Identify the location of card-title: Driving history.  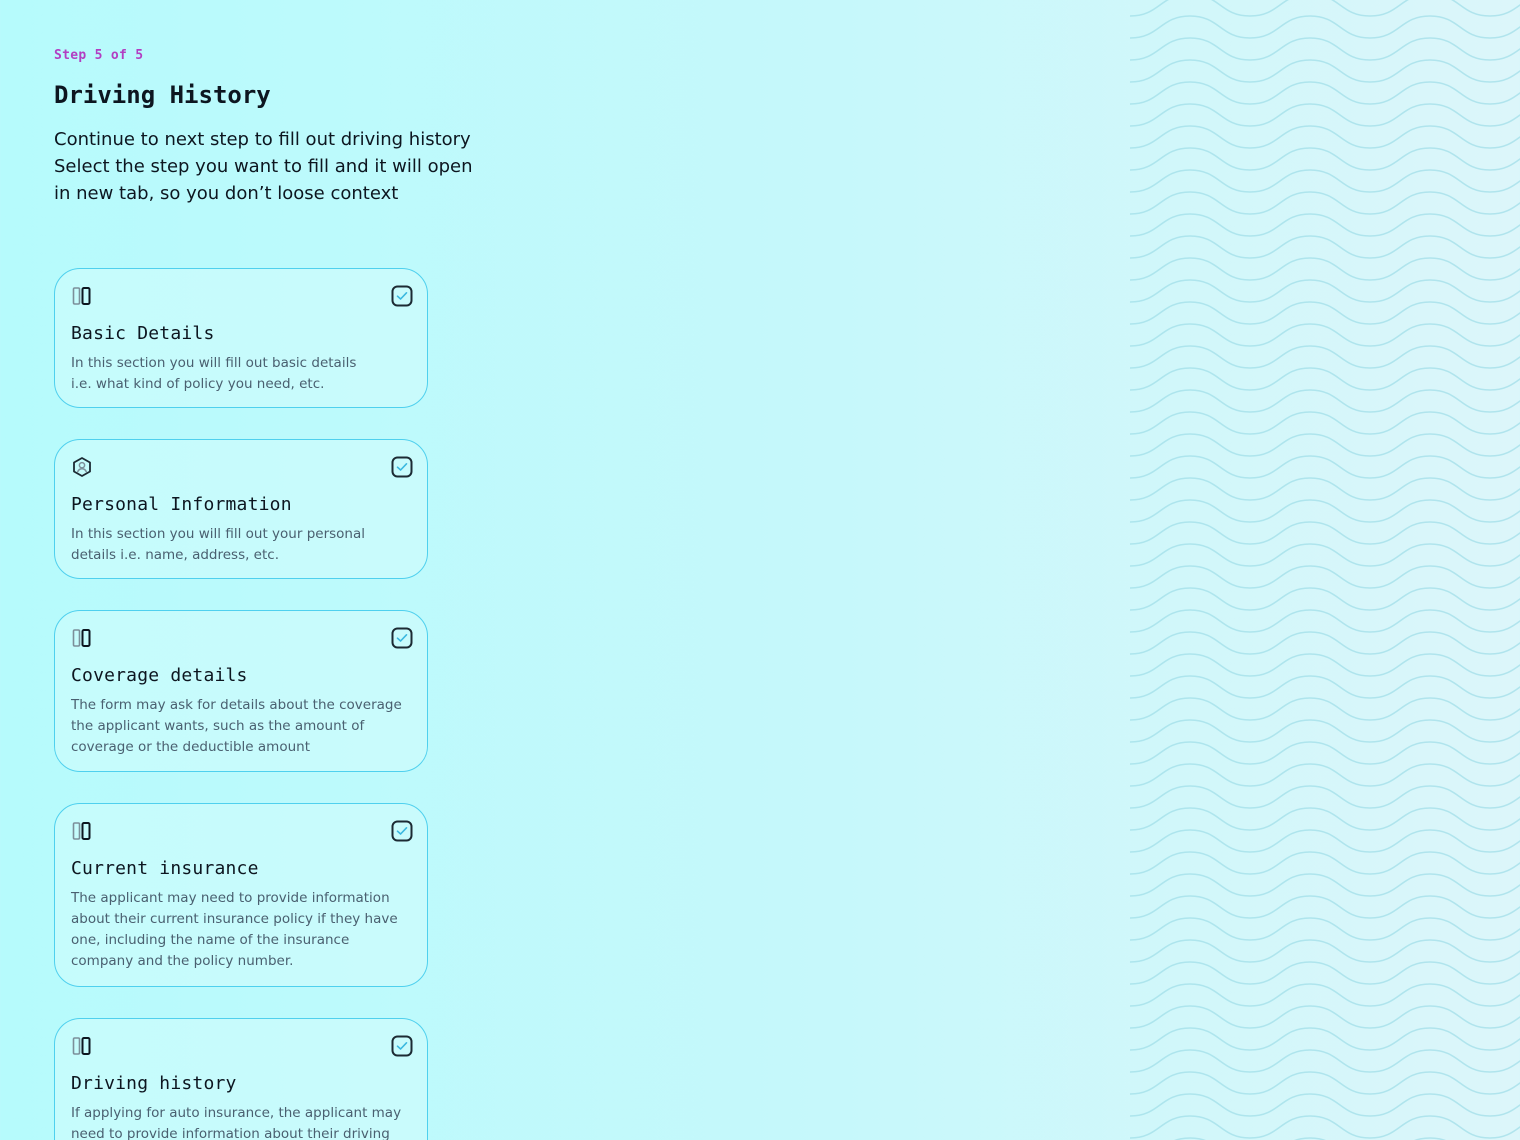
(154, 1083).